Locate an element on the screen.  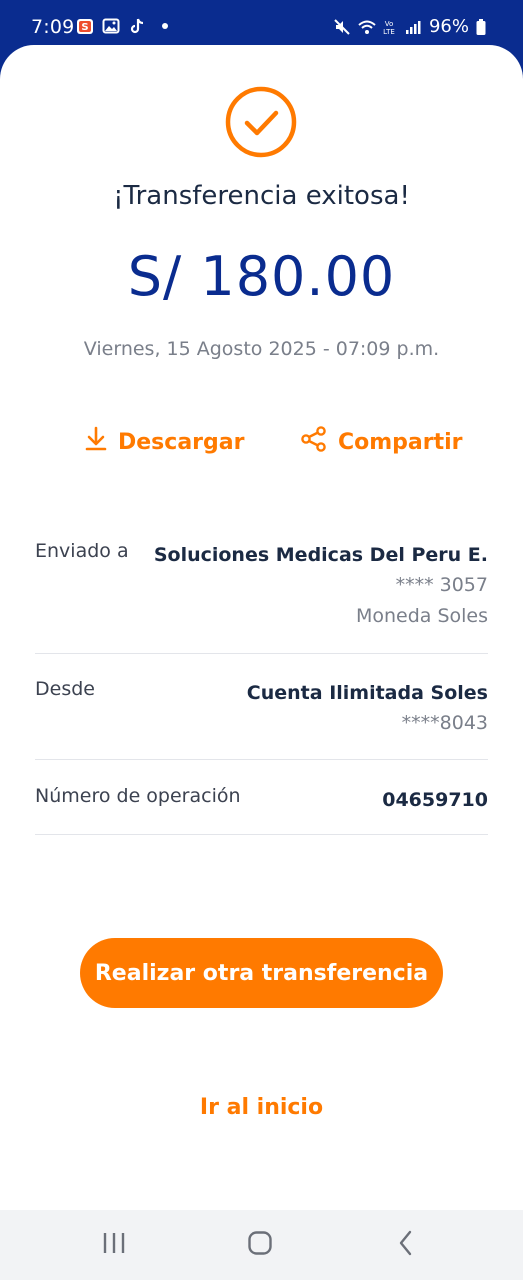
status-notification-icons: S is located at coordinates (122, 26).